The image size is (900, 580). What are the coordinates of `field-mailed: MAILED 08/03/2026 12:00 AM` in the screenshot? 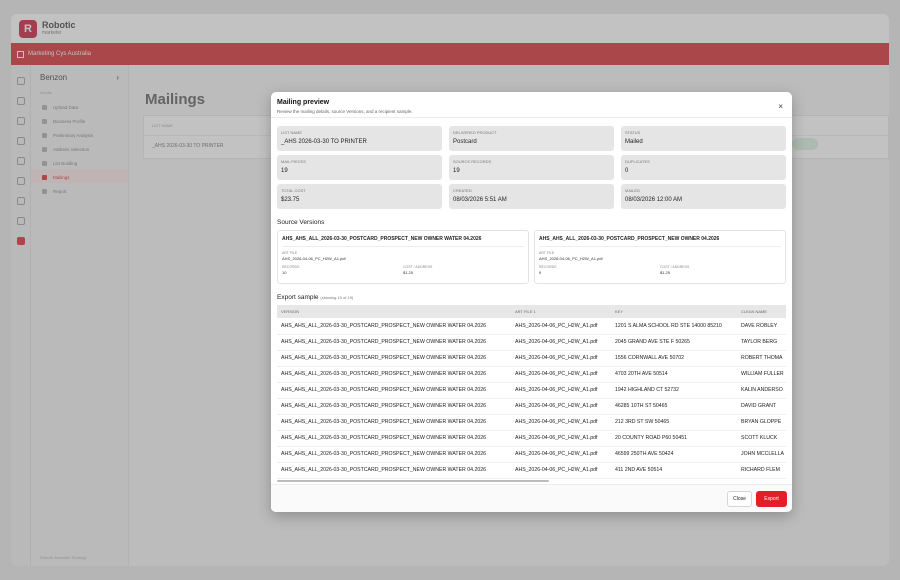 It's located at (703, 196).